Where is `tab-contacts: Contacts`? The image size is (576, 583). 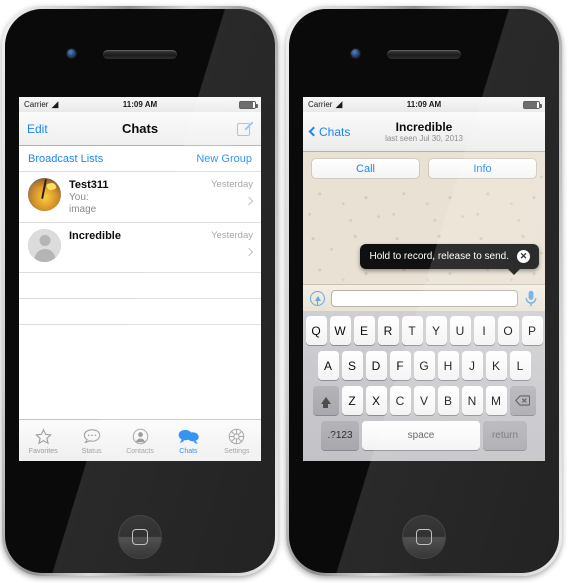 tab-contacts: Contacts is located at coordinates (140, 440).